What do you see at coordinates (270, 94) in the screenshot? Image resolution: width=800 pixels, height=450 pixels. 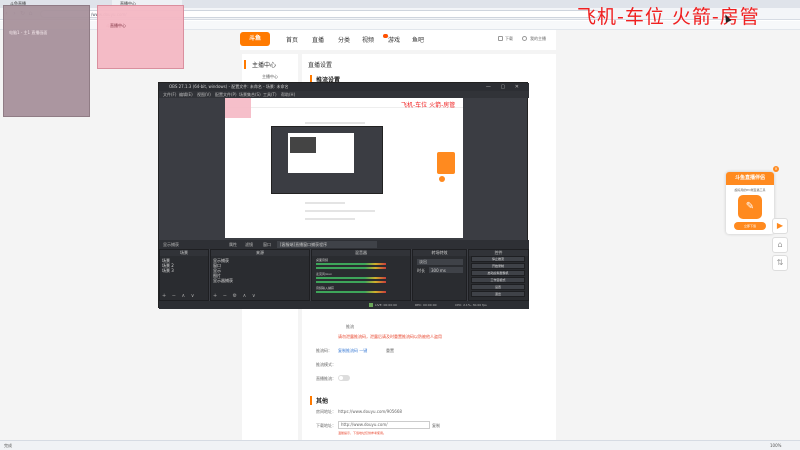 I see `menu-tools: 工具(T)` at bounding box center [270, 94].